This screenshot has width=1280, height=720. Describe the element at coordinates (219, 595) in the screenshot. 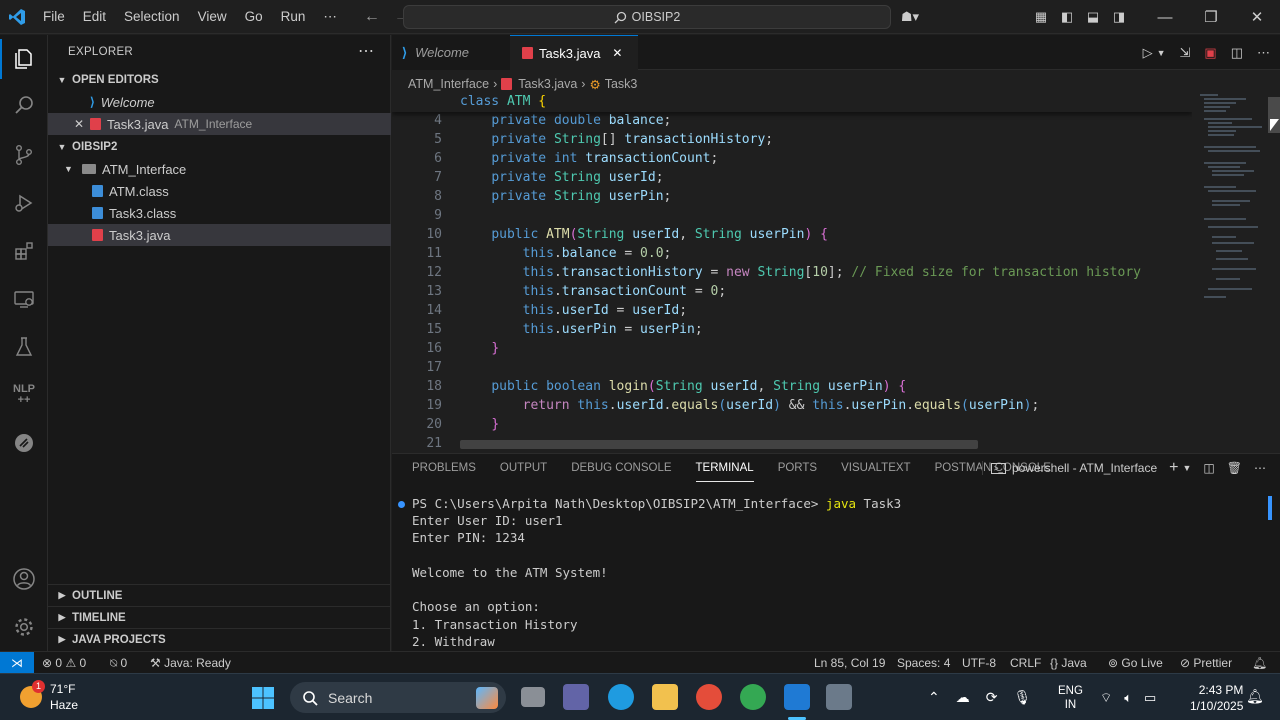

I see `outline-section: ▶ OUTLINE` at that location.